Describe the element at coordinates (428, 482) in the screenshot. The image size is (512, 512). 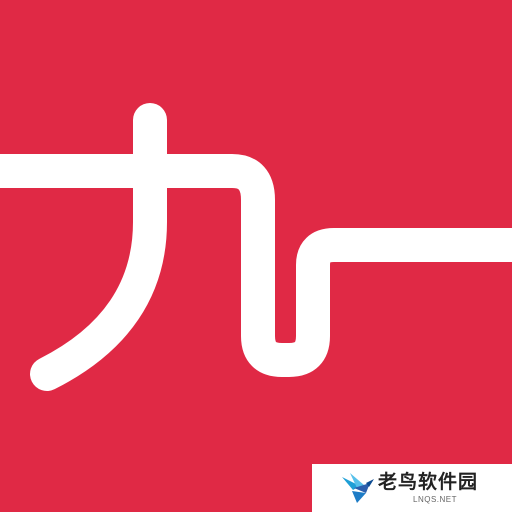
I see `watermark-title: 老鸟软件园` at that location.